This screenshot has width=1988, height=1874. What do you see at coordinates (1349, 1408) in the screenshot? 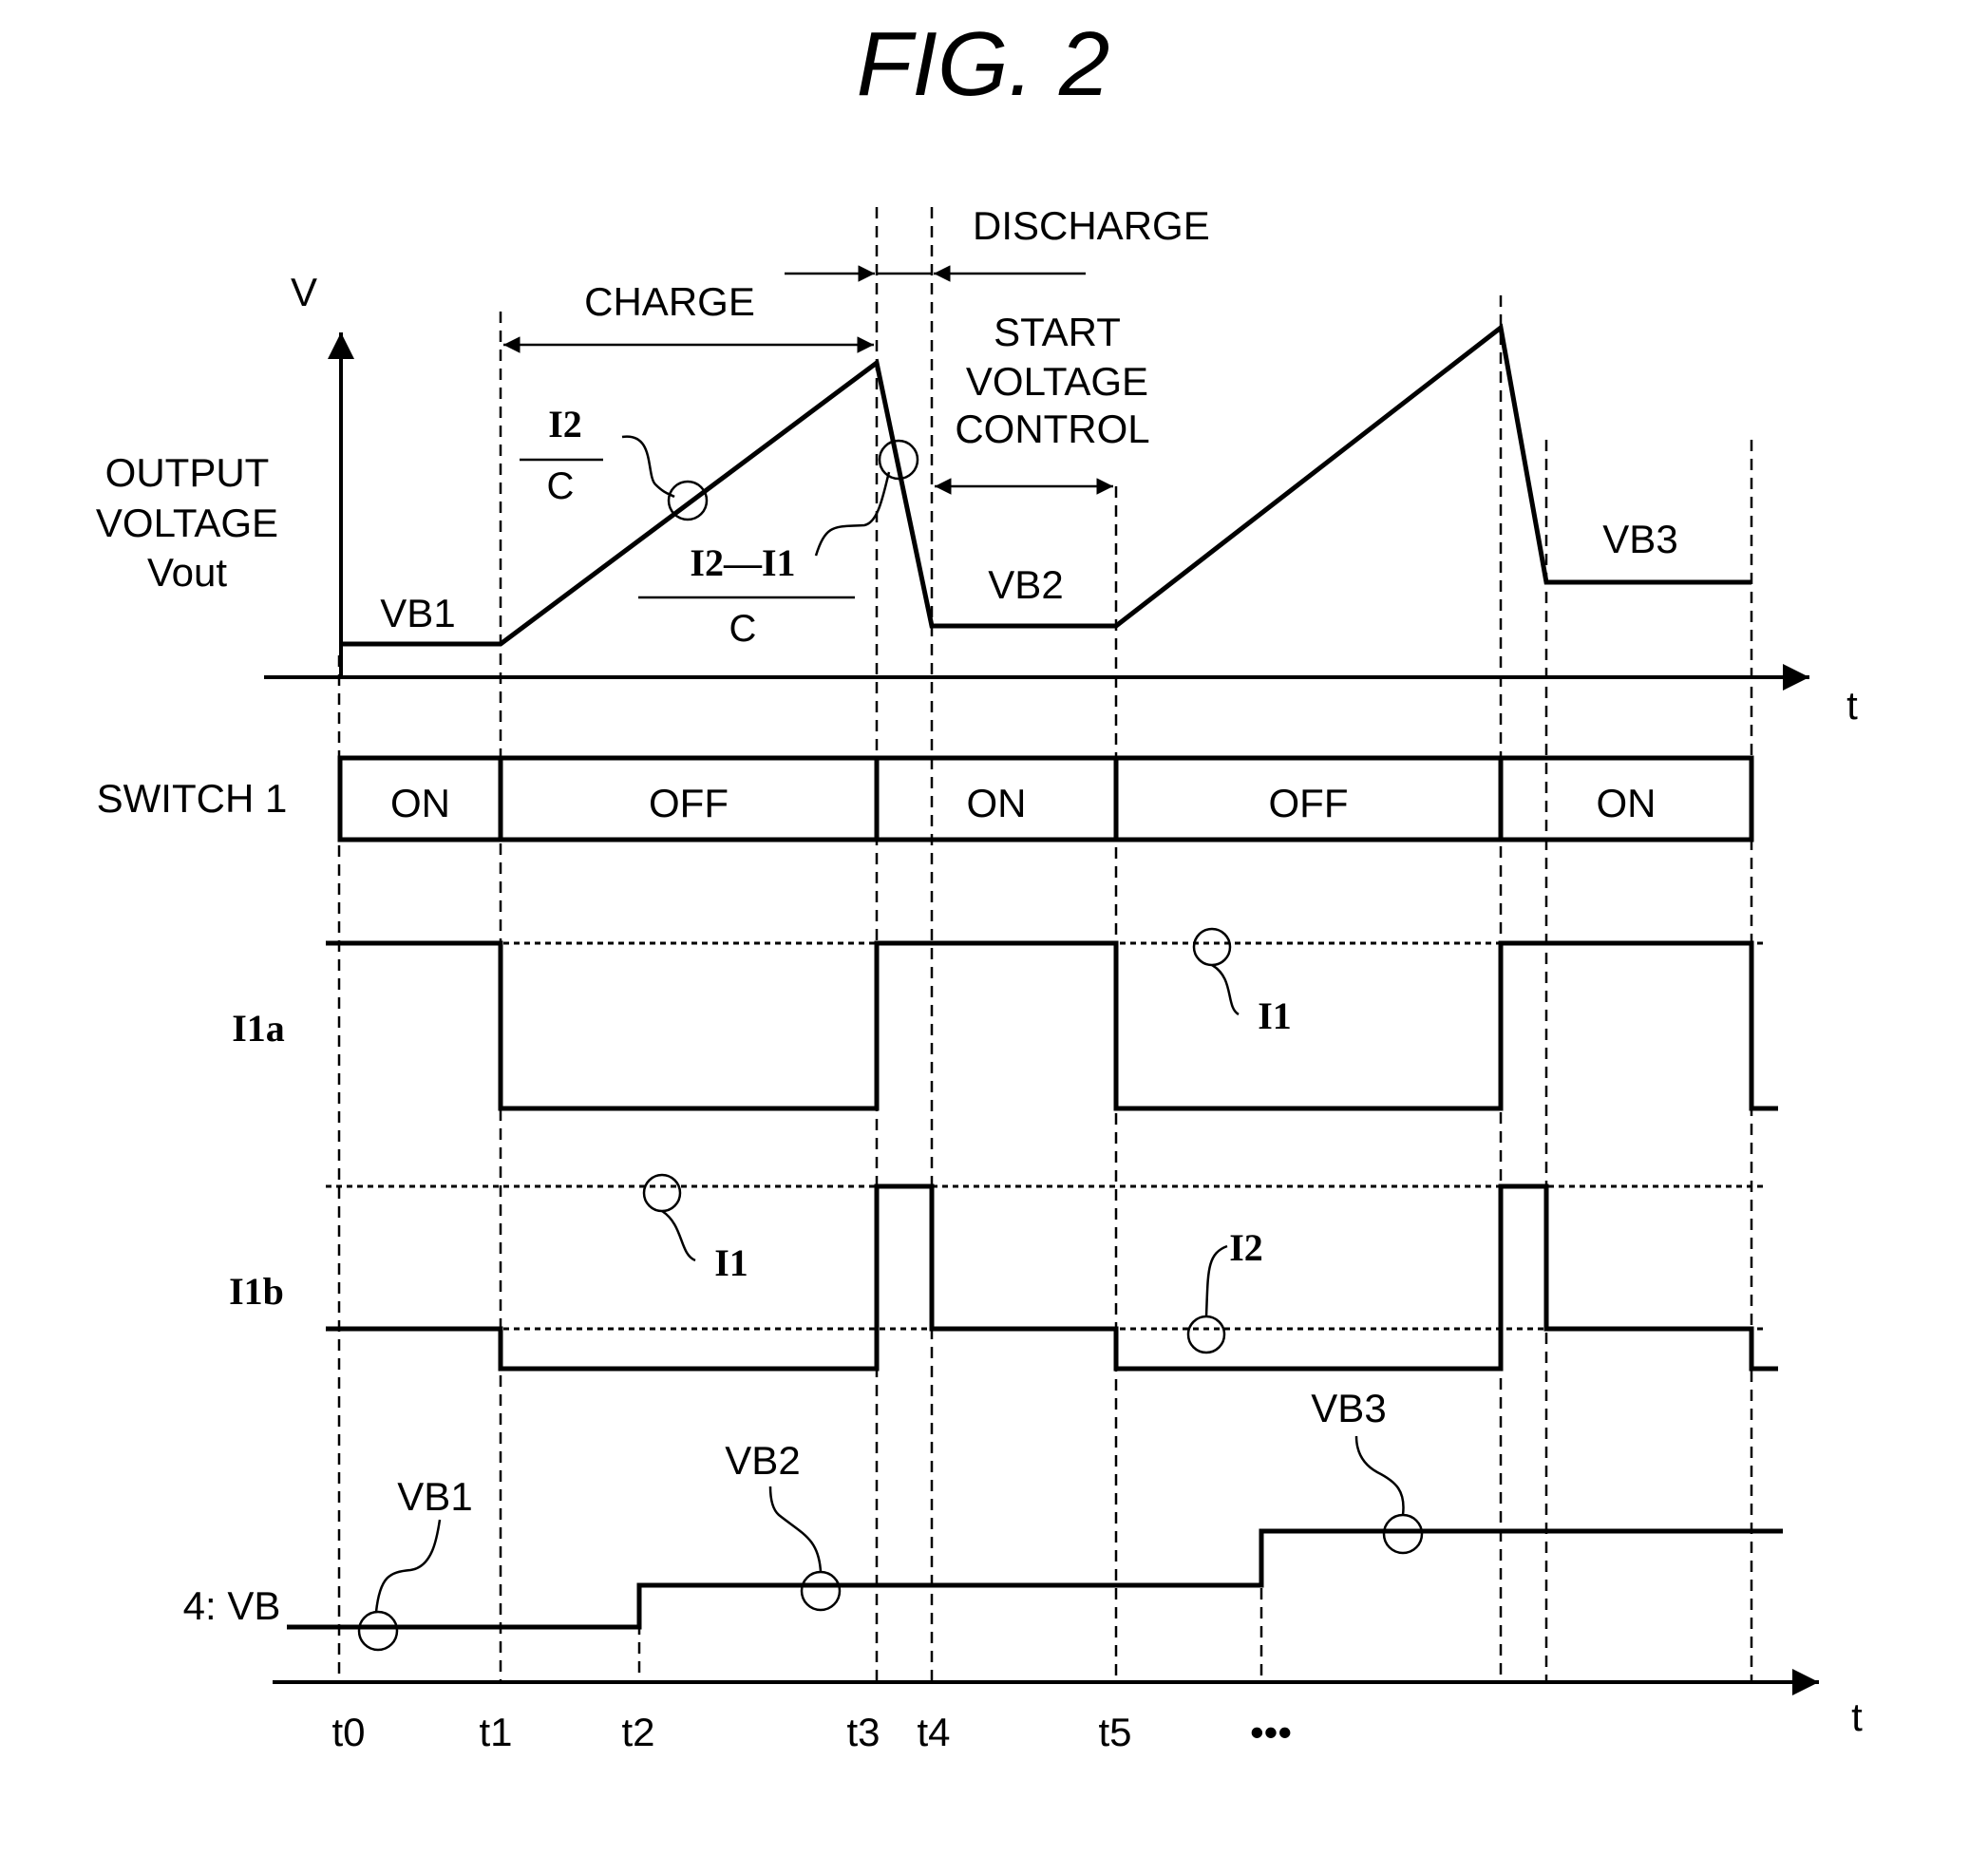
I see `vb3-callout-label: VB3` at bounding box center [1349, 1408].